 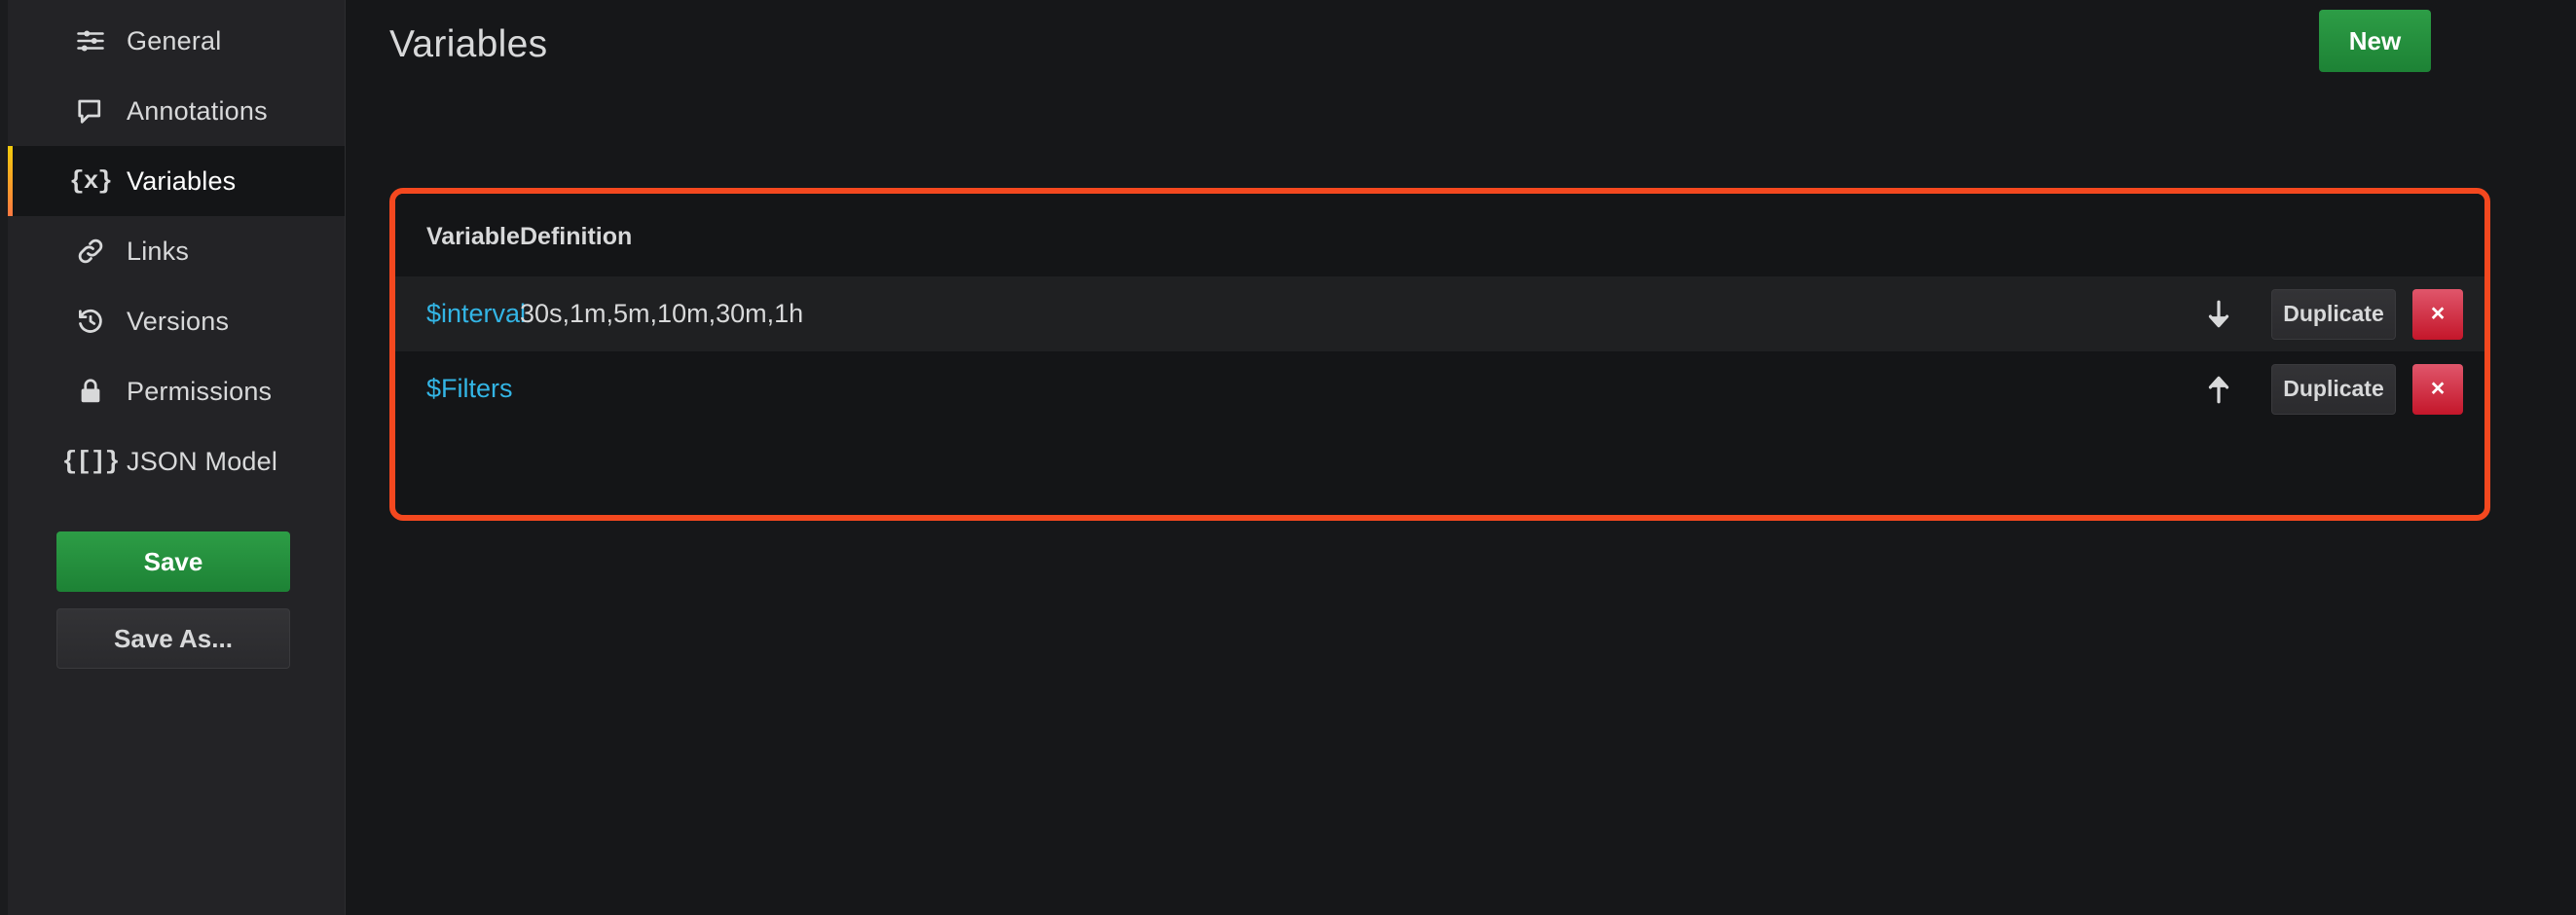 I want to click on comment-icon, so click(x=90, y=111).